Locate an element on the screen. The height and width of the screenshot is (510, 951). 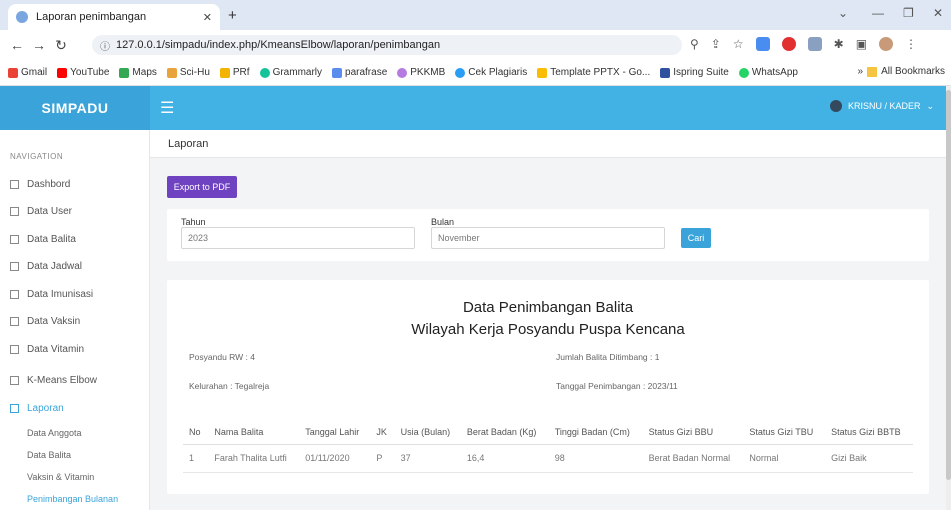
browser-tab: Laporan penimbangan ✕ is located at coordinates (114, 17).